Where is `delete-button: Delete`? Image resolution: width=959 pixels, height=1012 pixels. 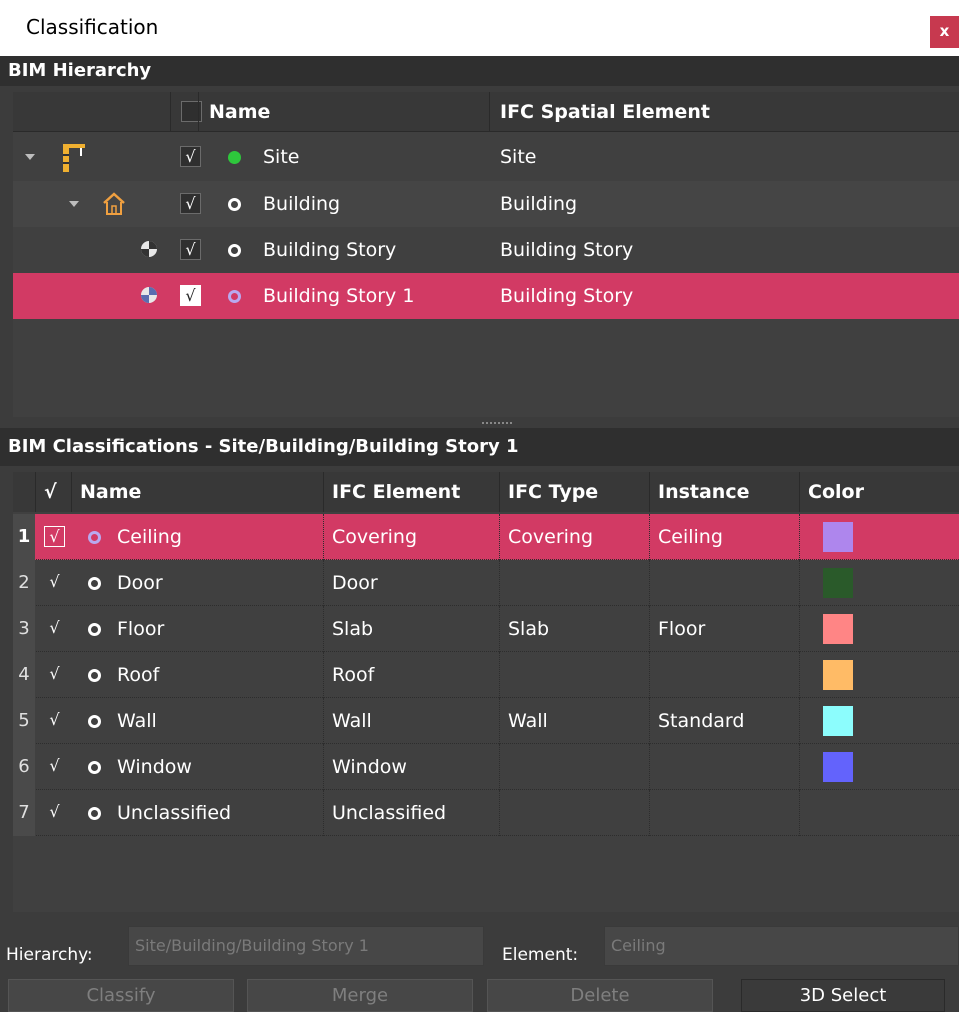 delete-button: Delete is located at coordinates (600, 995).